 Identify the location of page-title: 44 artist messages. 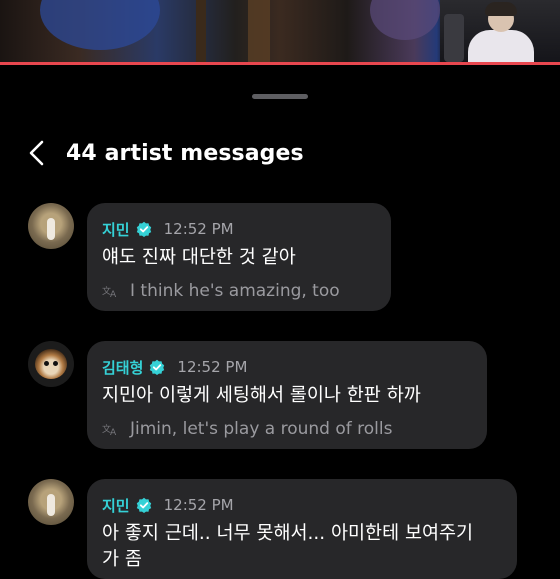
(185, 153).